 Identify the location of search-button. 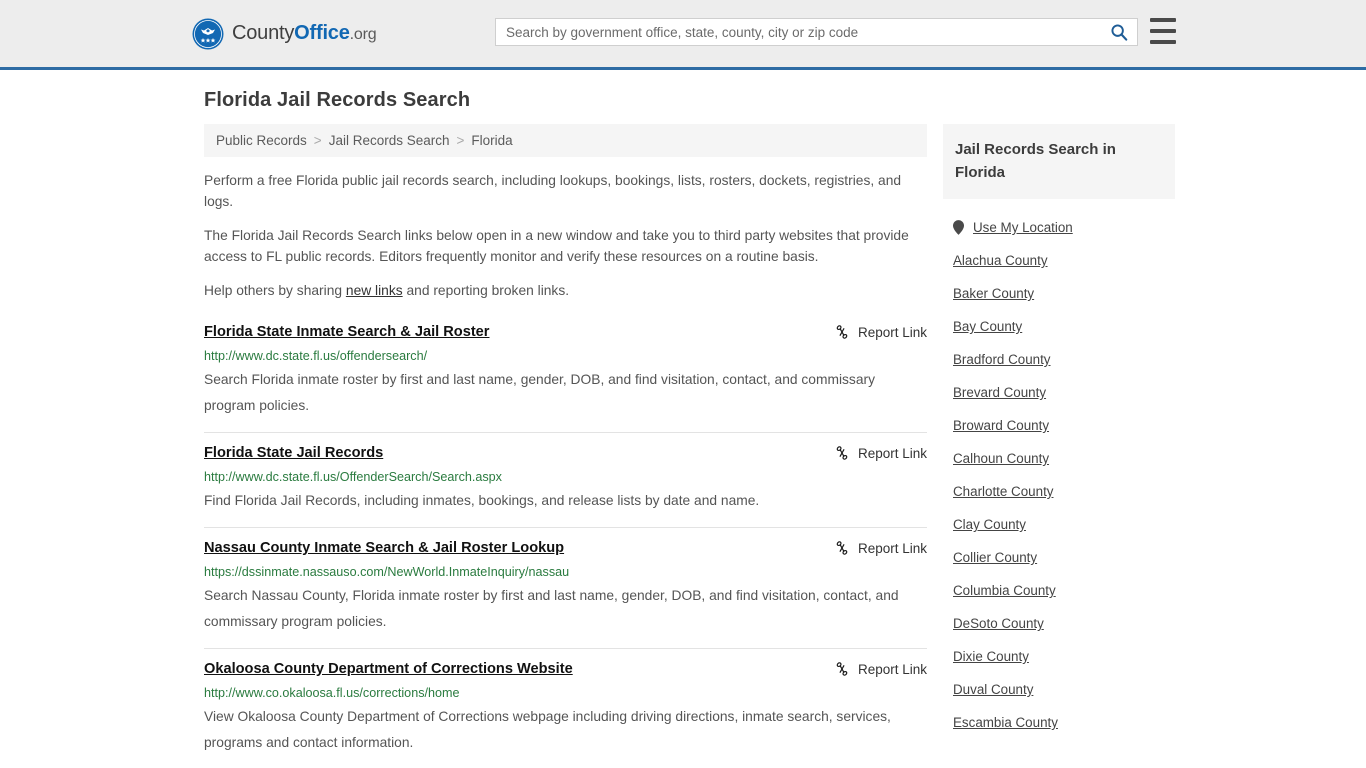
(1119, 32).